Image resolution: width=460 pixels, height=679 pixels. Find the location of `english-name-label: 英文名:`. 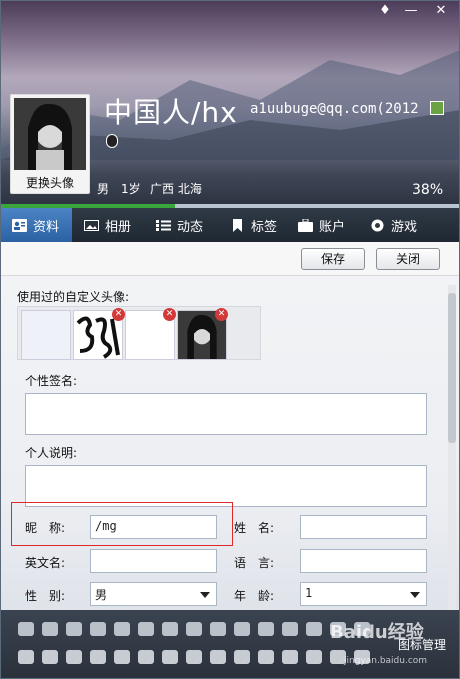

english-name-label: 英文名: is located at coordinates (45, 563).